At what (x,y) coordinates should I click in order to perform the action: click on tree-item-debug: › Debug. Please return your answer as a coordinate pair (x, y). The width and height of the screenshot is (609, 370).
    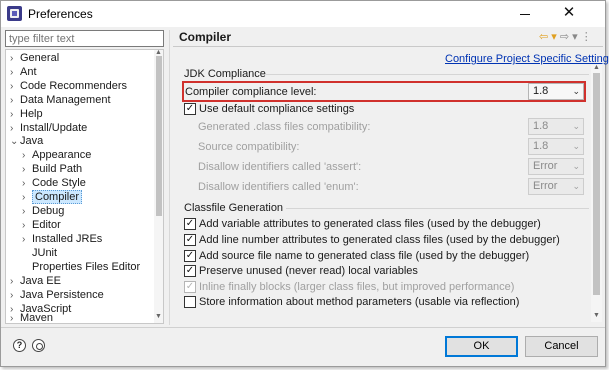
    Looking at the image, I should click on (43, 211).